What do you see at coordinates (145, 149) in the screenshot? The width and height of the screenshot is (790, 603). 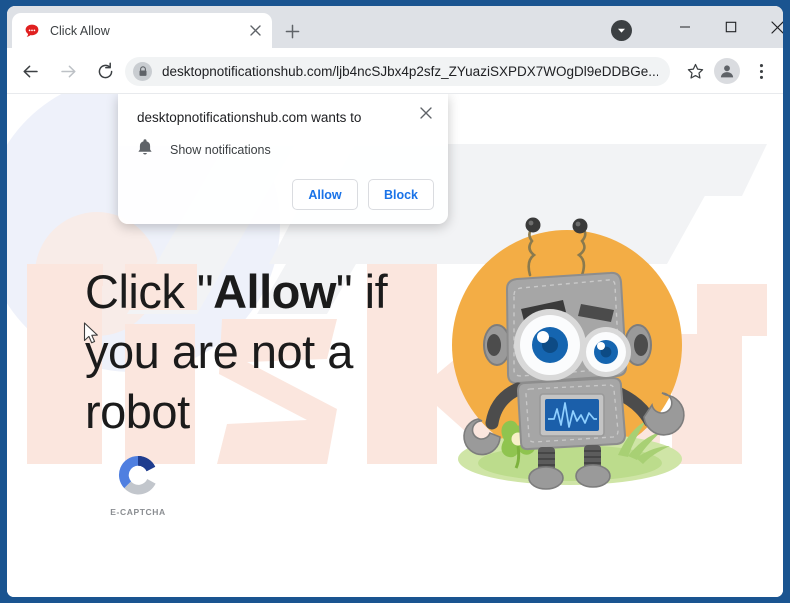 I see `bell-icon` at bounding box center [145, 149].